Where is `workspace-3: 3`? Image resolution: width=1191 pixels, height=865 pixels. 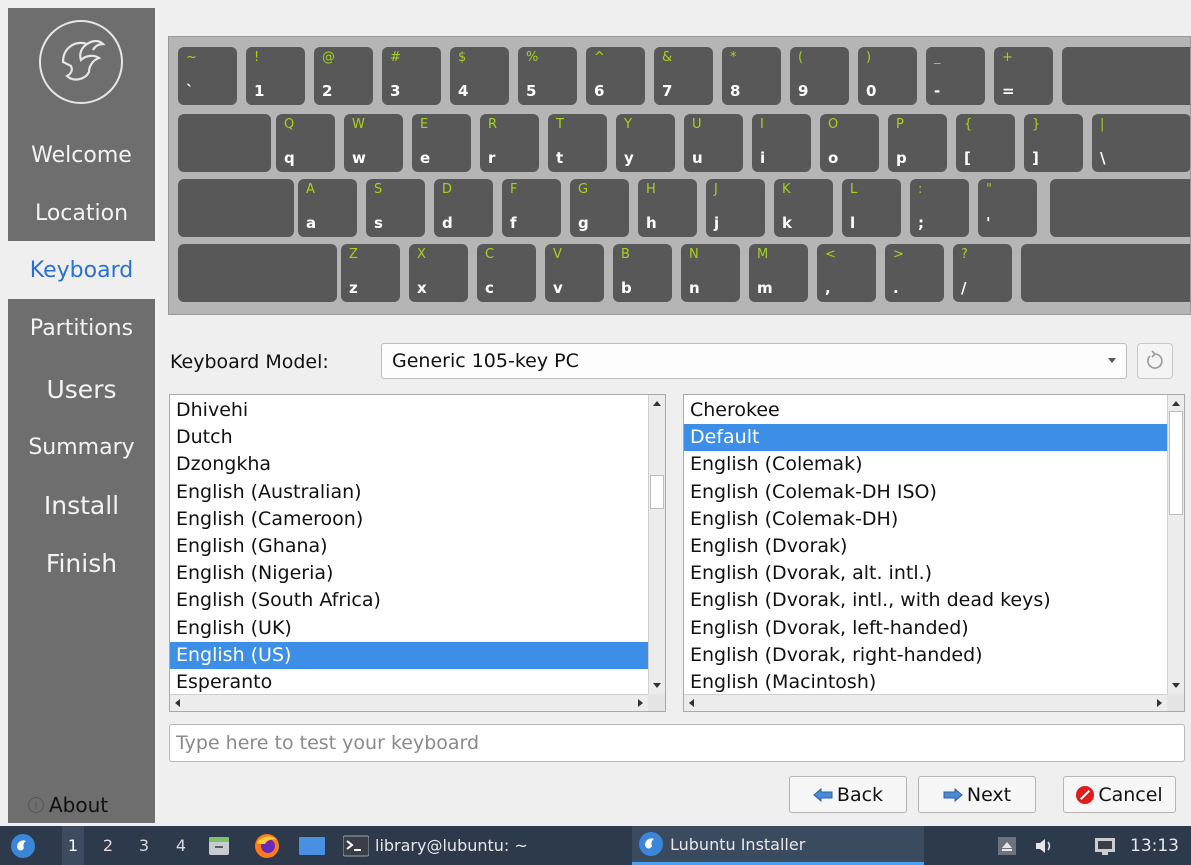 workspace-3: 3 is located at coordinates (144, 845).